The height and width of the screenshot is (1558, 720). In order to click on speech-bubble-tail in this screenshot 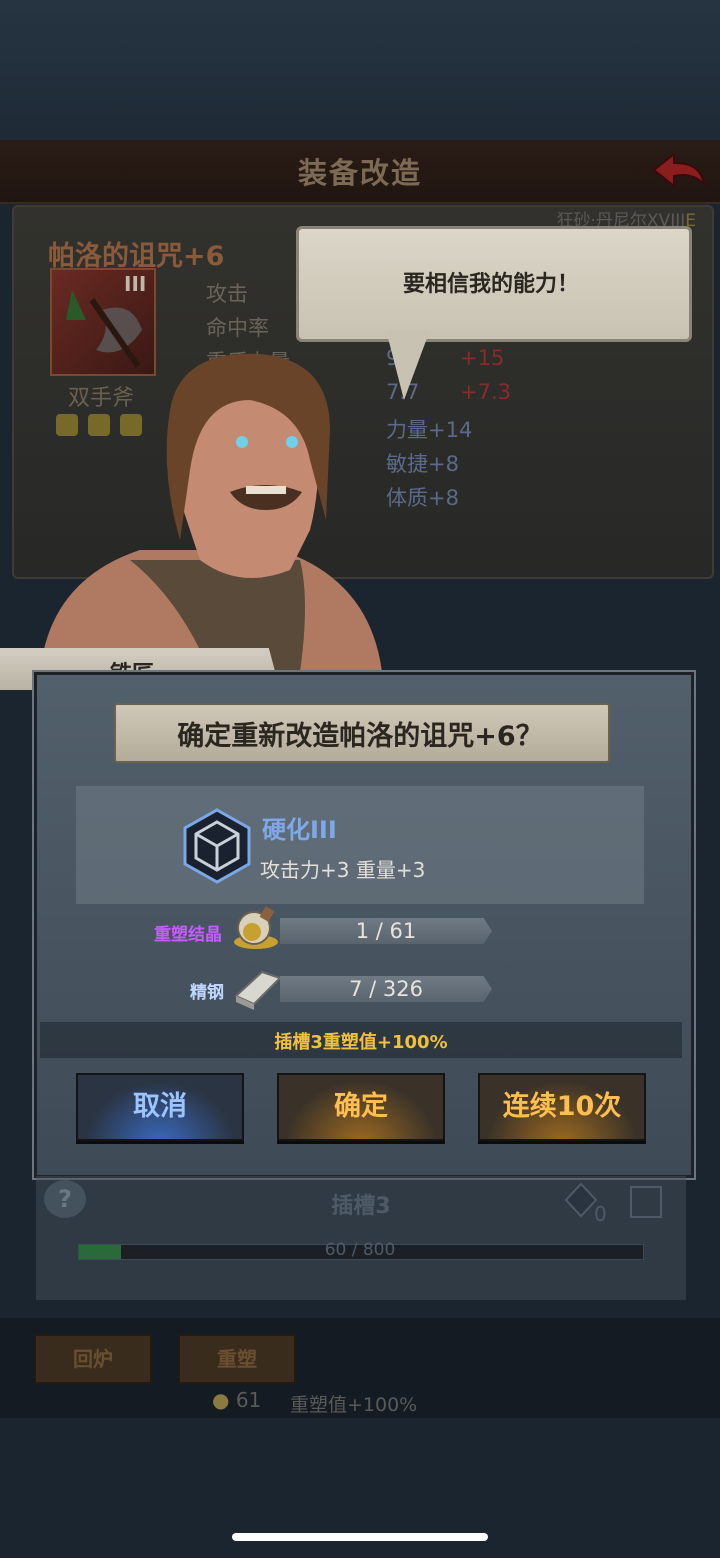, I will do `click(408, 365)`.